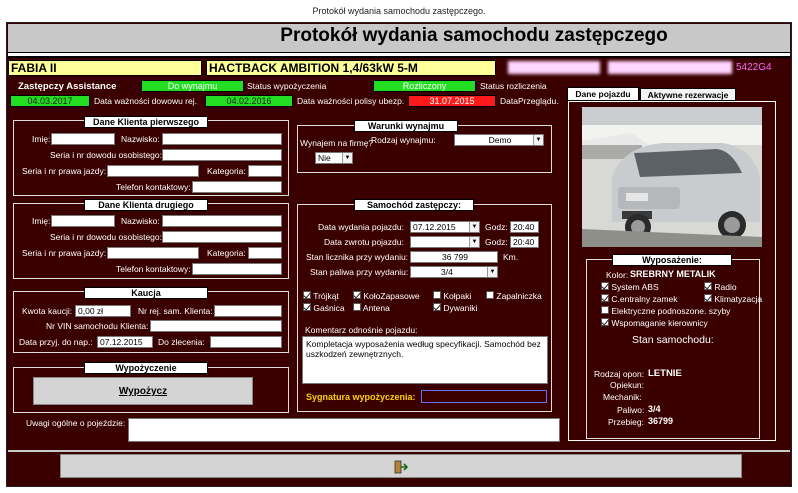  Describe the element at coordinates (265, 171) in the screenshot. I see `client1-category-input` at that location.